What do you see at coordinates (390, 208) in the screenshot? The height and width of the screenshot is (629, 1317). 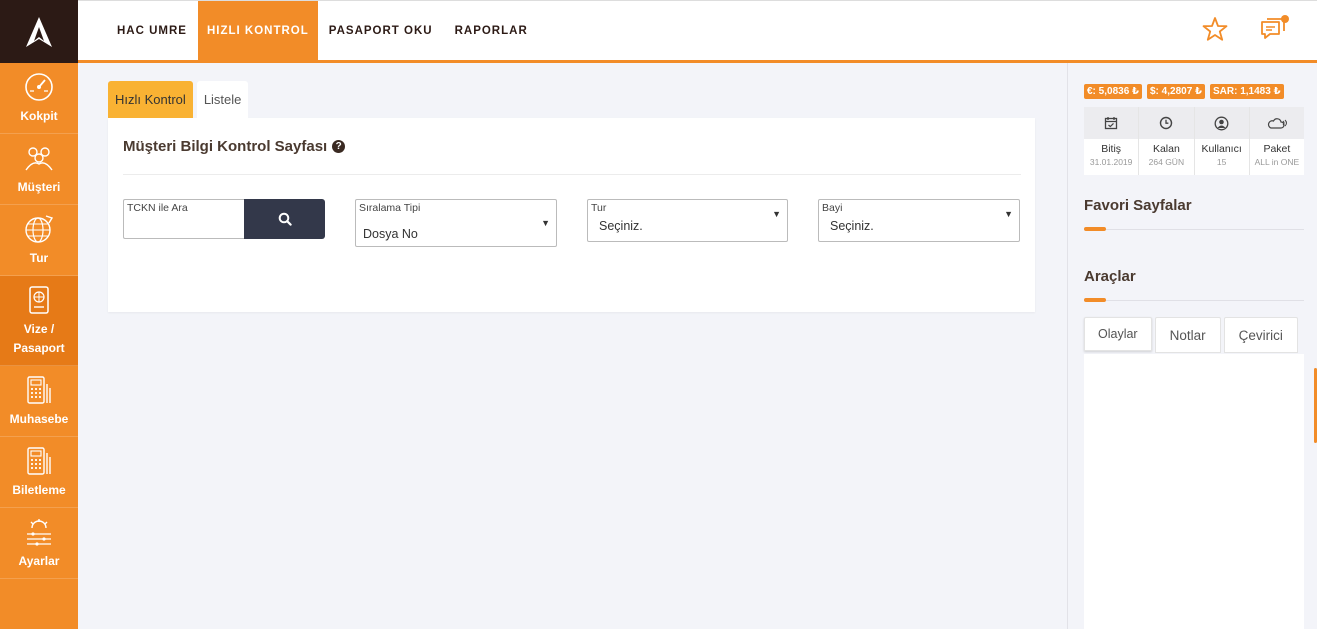 I see `siralama-label: Sıralama Tipi` at bounding box center [390, 208].